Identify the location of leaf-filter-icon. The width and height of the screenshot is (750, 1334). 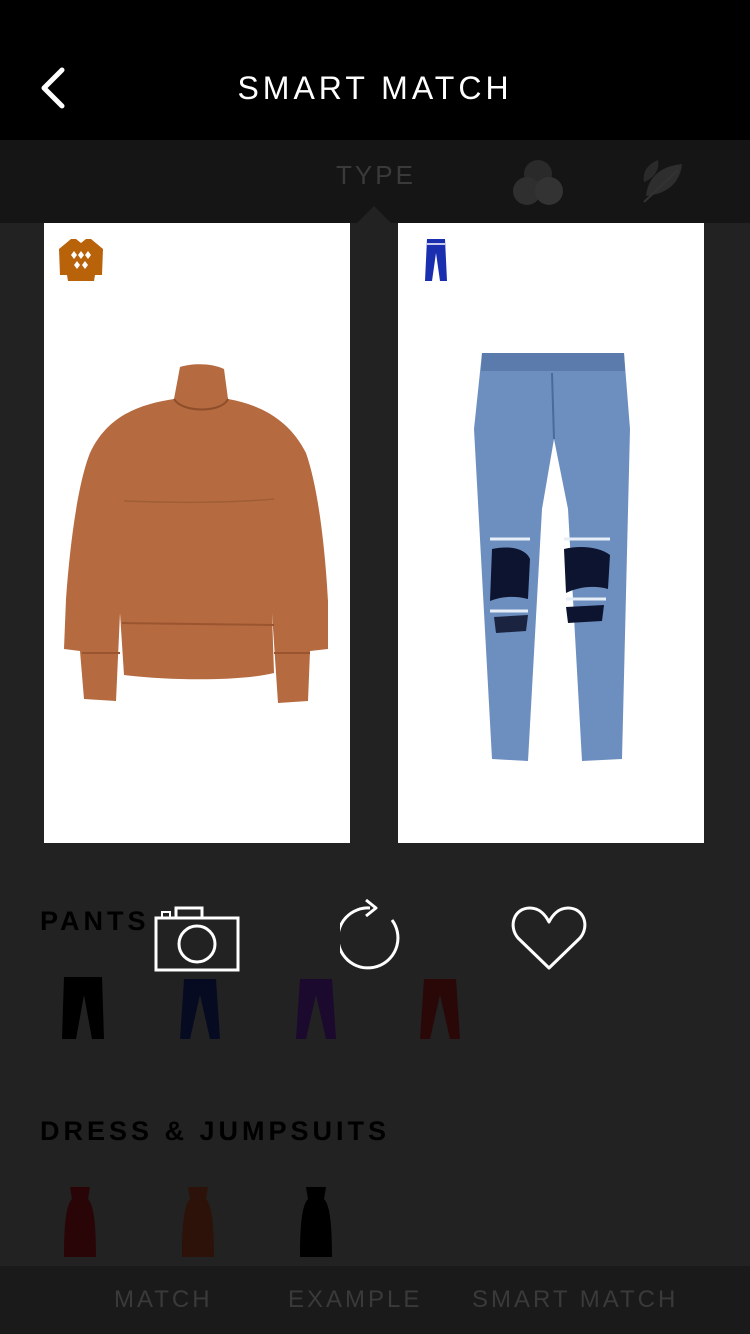
(665, 180).